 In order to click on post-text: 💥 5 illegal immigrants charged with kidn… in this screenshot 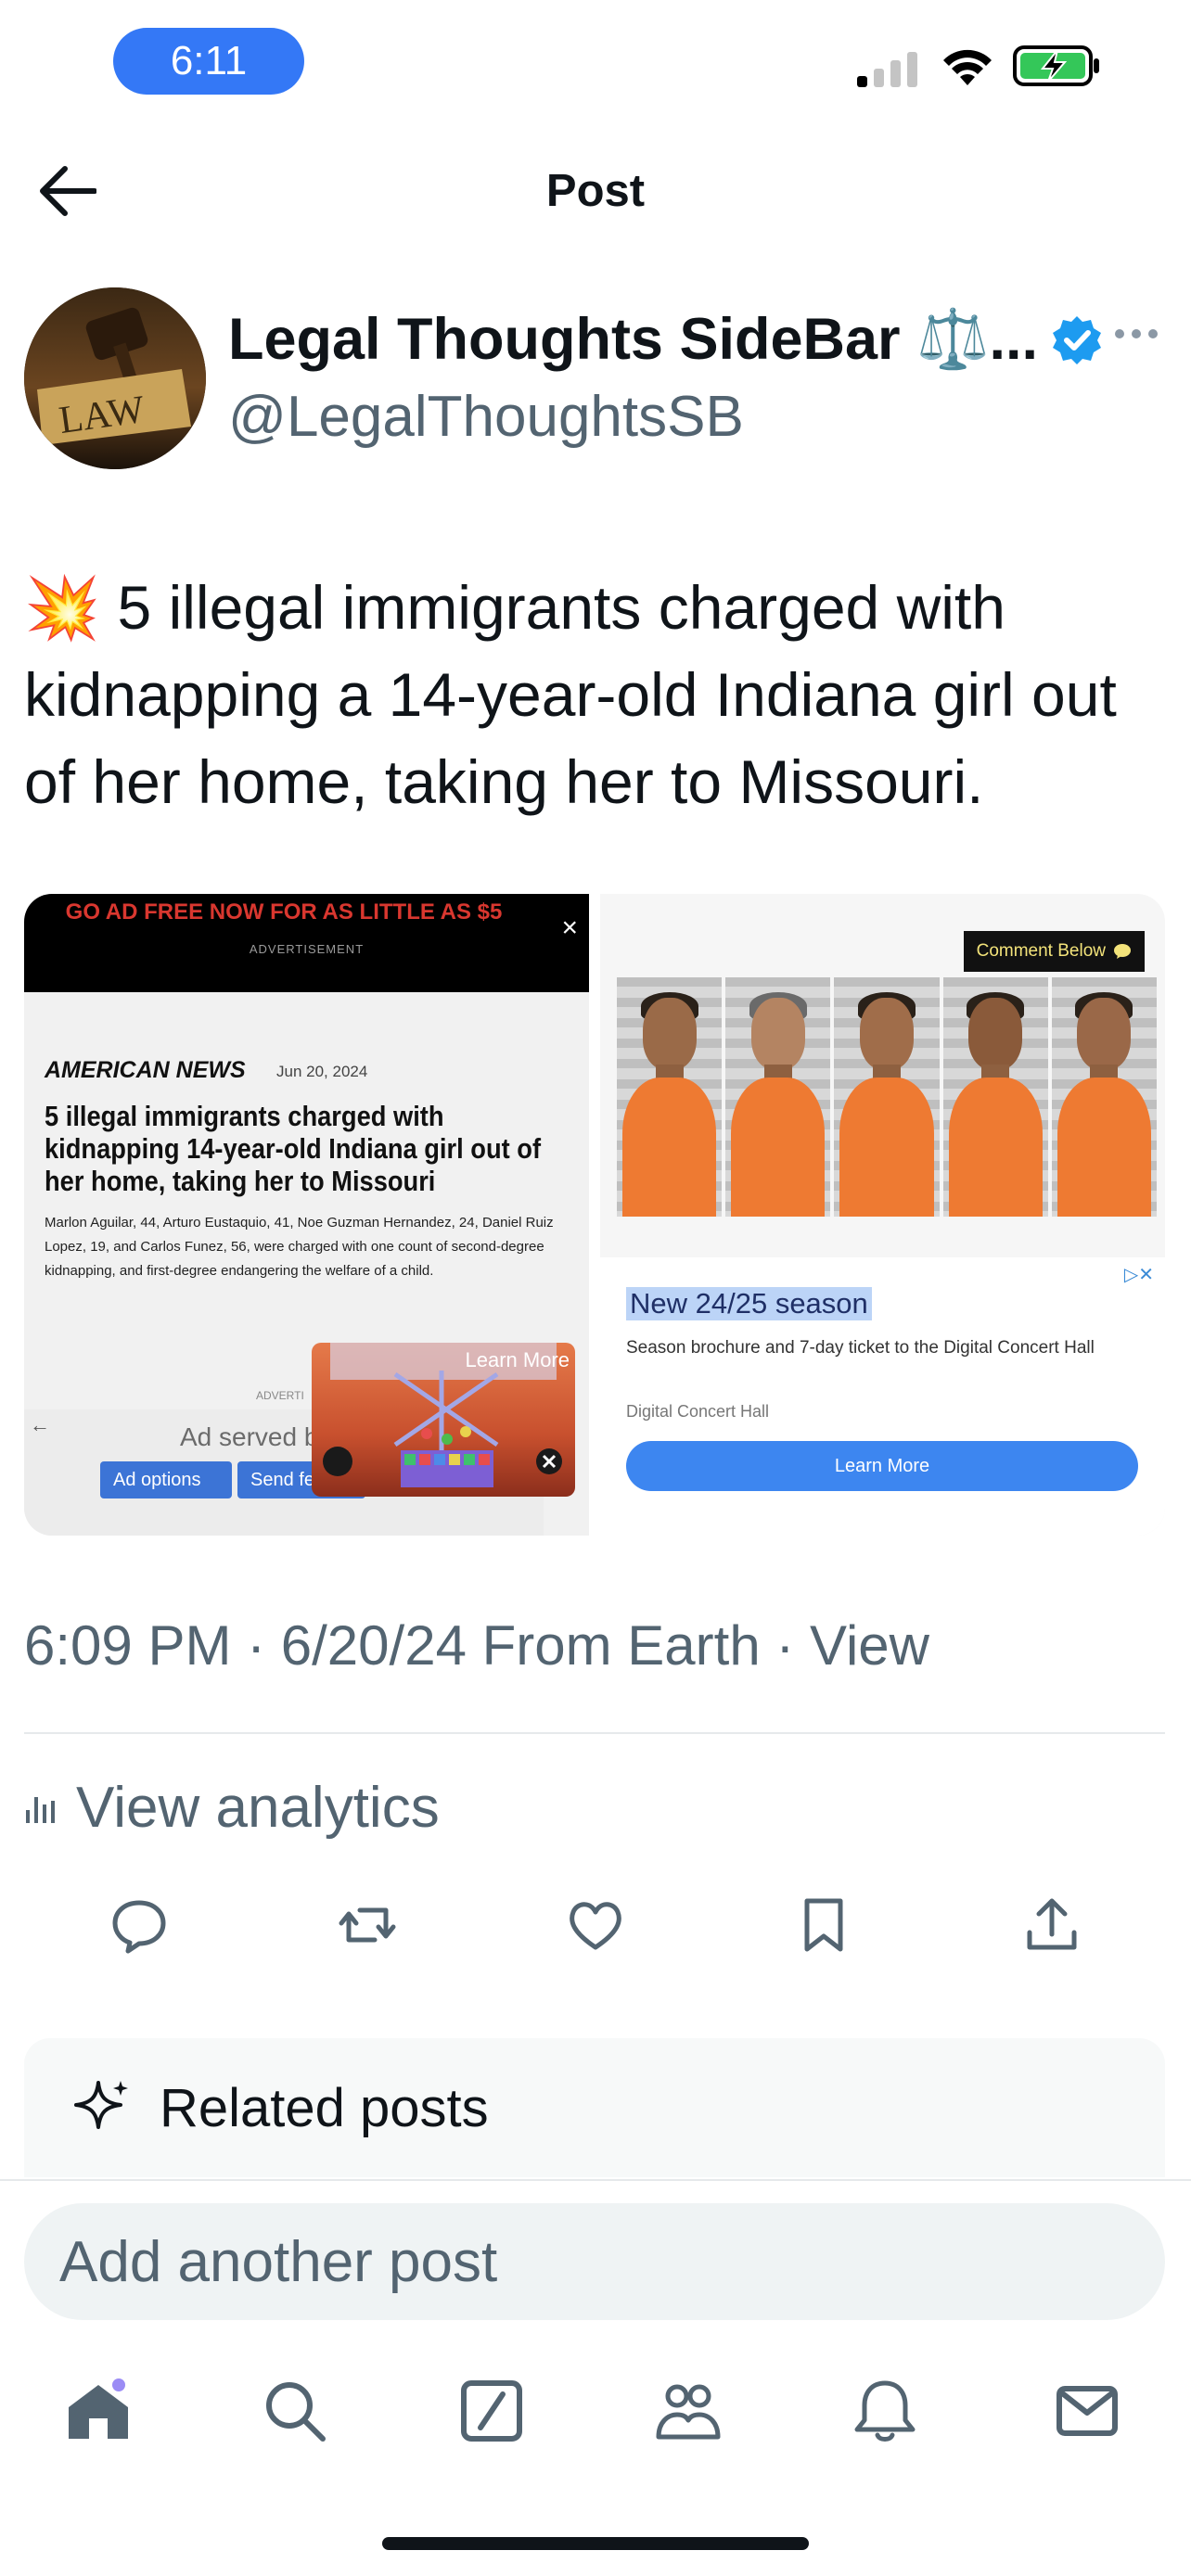, I will do `click(599, 695)`.